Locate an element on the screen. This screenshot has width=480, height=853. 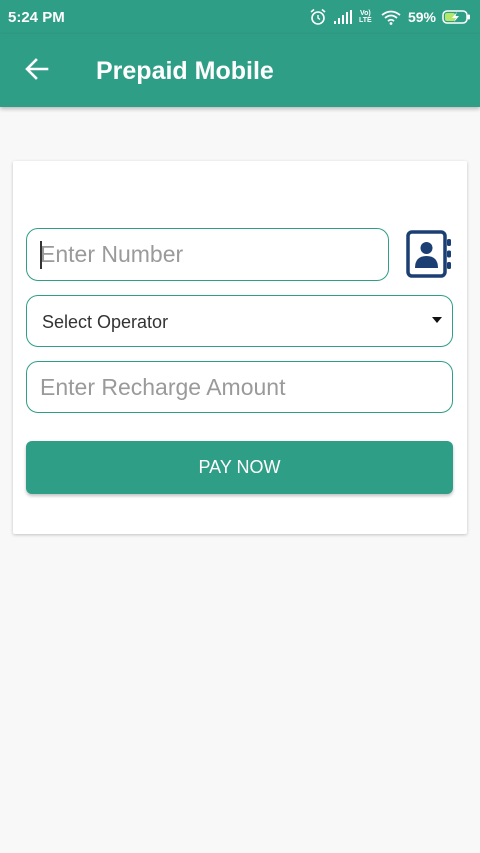
mobile-number-input is located at coordinates (207, 254).